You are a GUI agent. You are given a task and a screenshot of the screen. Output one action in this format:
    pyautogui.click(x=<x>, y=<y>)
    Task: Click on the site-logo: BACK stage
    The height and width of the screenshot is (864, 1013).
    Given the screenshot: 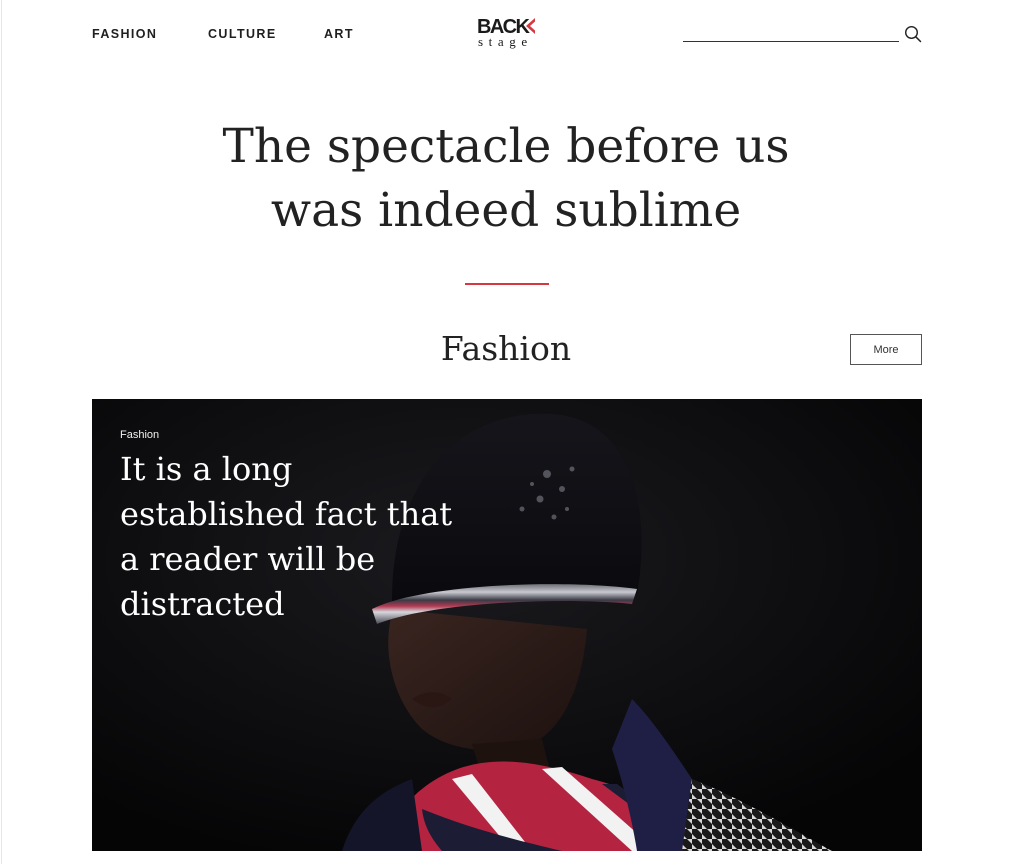 What is the action you would take?
    pyautogui.click(x=507, y=35)
    